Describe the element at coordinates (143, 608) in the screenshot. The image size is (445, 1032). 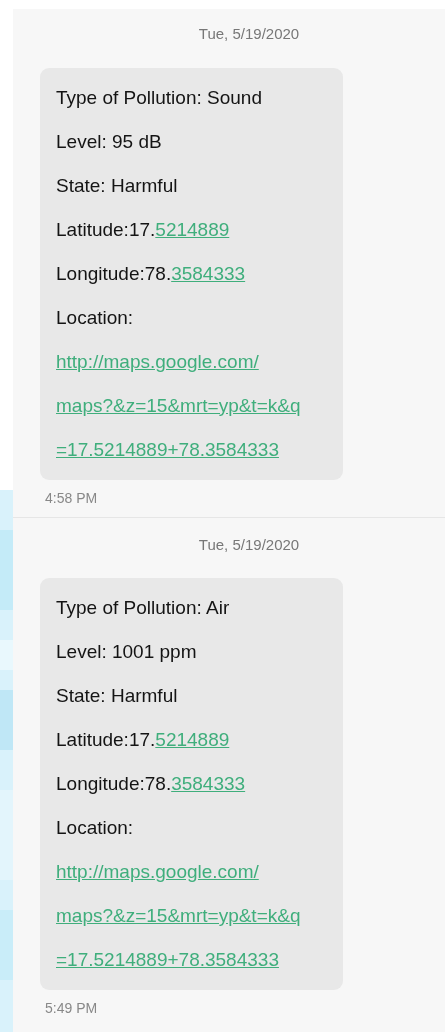
I see `message-line: Type of Pollution: Air` at that location.